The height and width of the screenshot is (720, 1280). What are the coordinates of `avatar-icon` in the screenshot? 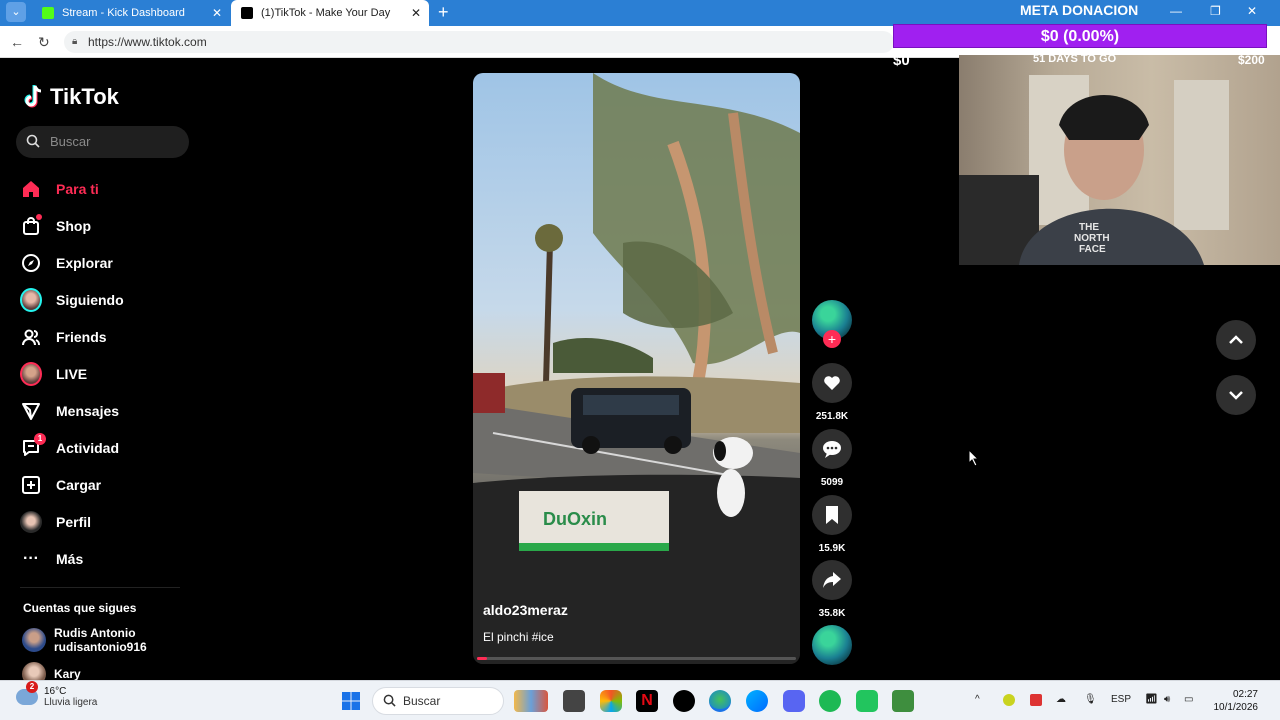 It's located at (31, 299).